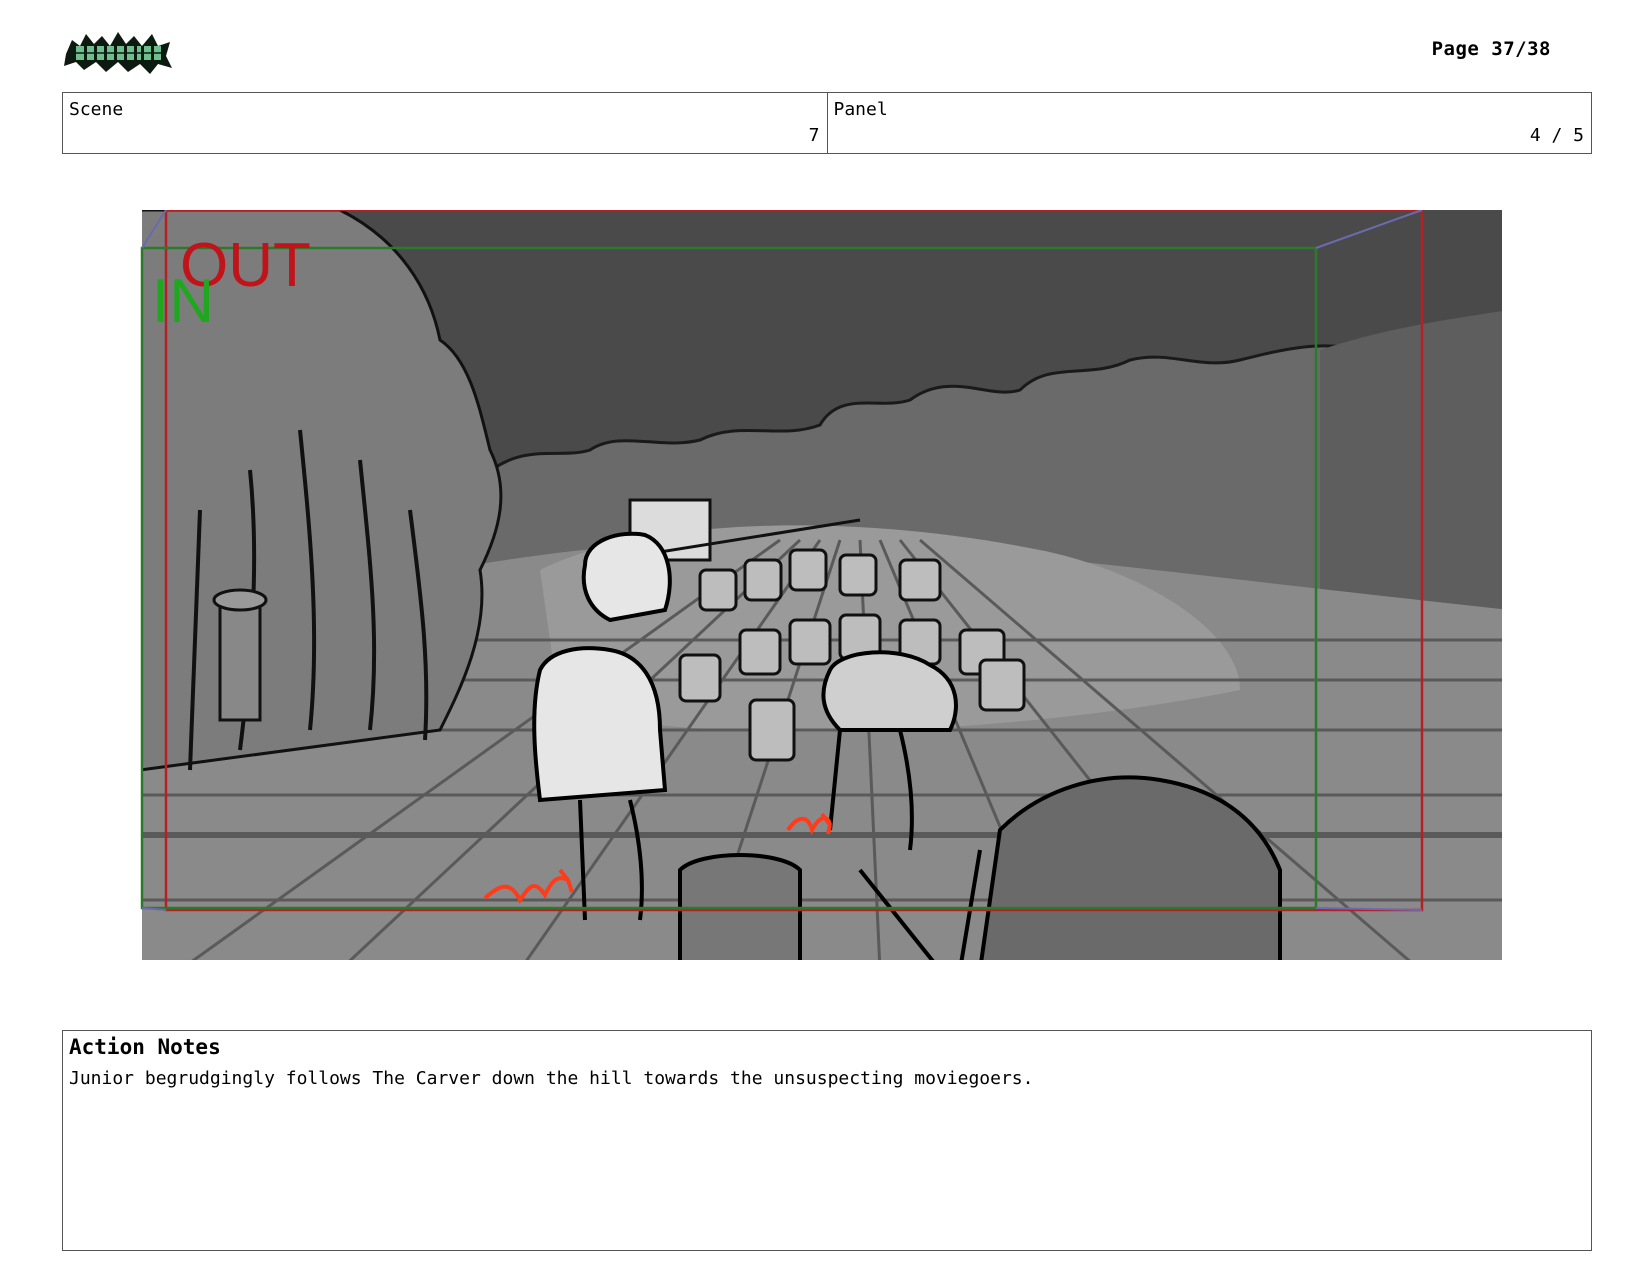 This screenshot has width=1650, height=1275. What do you see at coordinates (118, 53) in the screenshot?
I see `offspring-logo` at bounding box center [118, 53].